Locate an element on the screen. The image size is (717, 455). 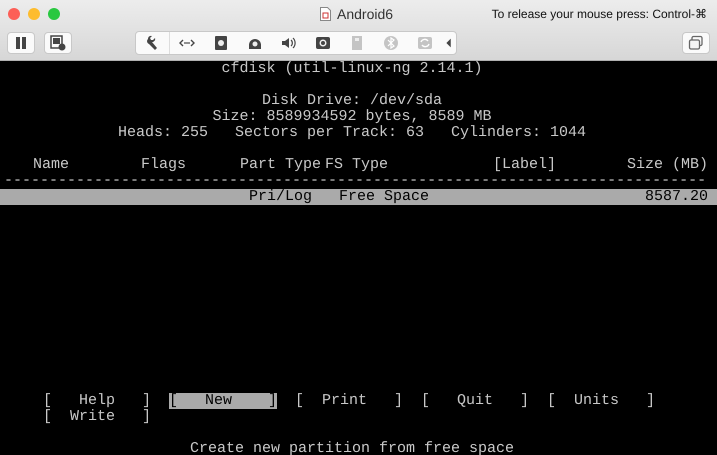
close-button is located at coordinates (14, 14).